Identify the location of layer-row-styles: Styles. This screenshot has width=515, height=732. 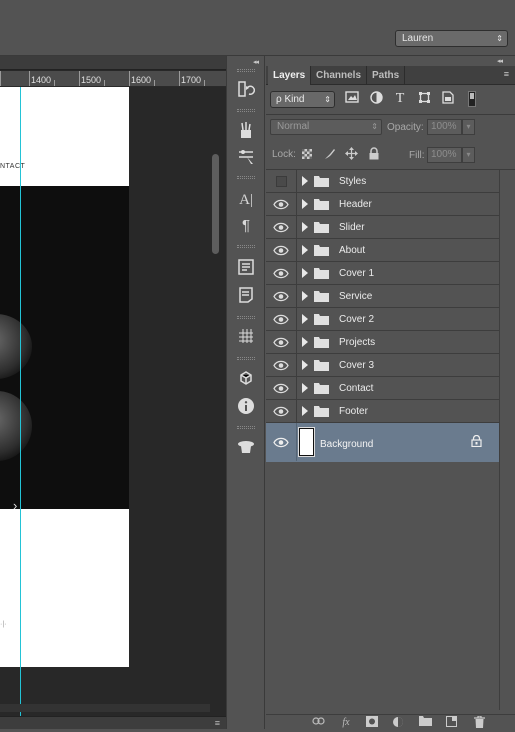
(382, 181).